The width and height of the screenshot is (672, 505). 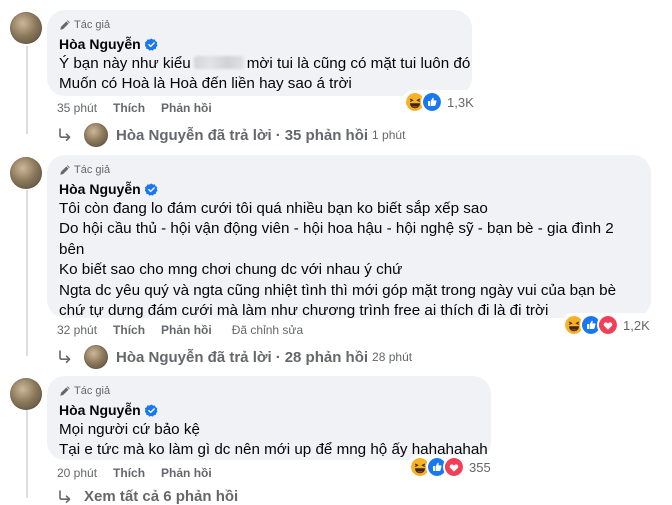 I want to click on comment-actions: 32 phút Thích Phản hồi Đã chỉnh sửa, so click(x=188, y=330).